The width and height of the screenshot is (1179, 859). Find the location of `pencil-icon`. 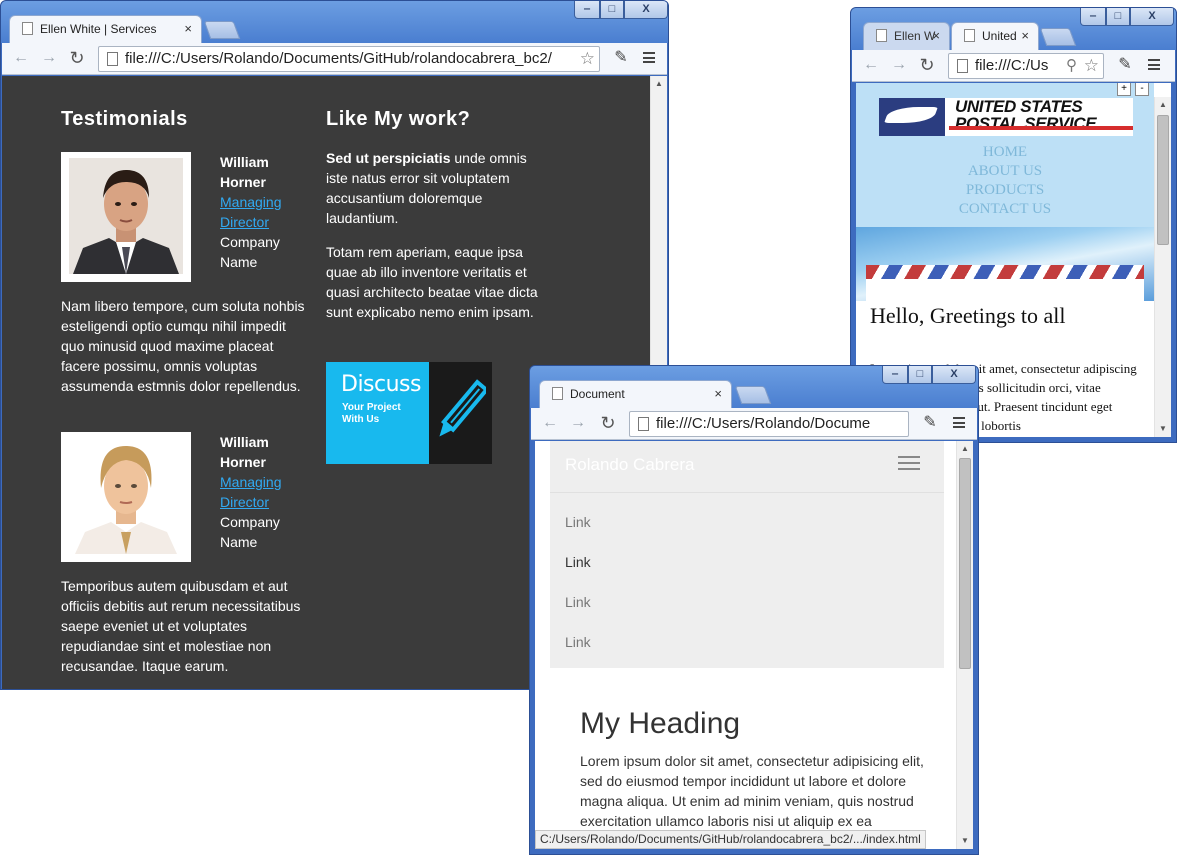

pencil-icon is located at coordinates (462, 408).